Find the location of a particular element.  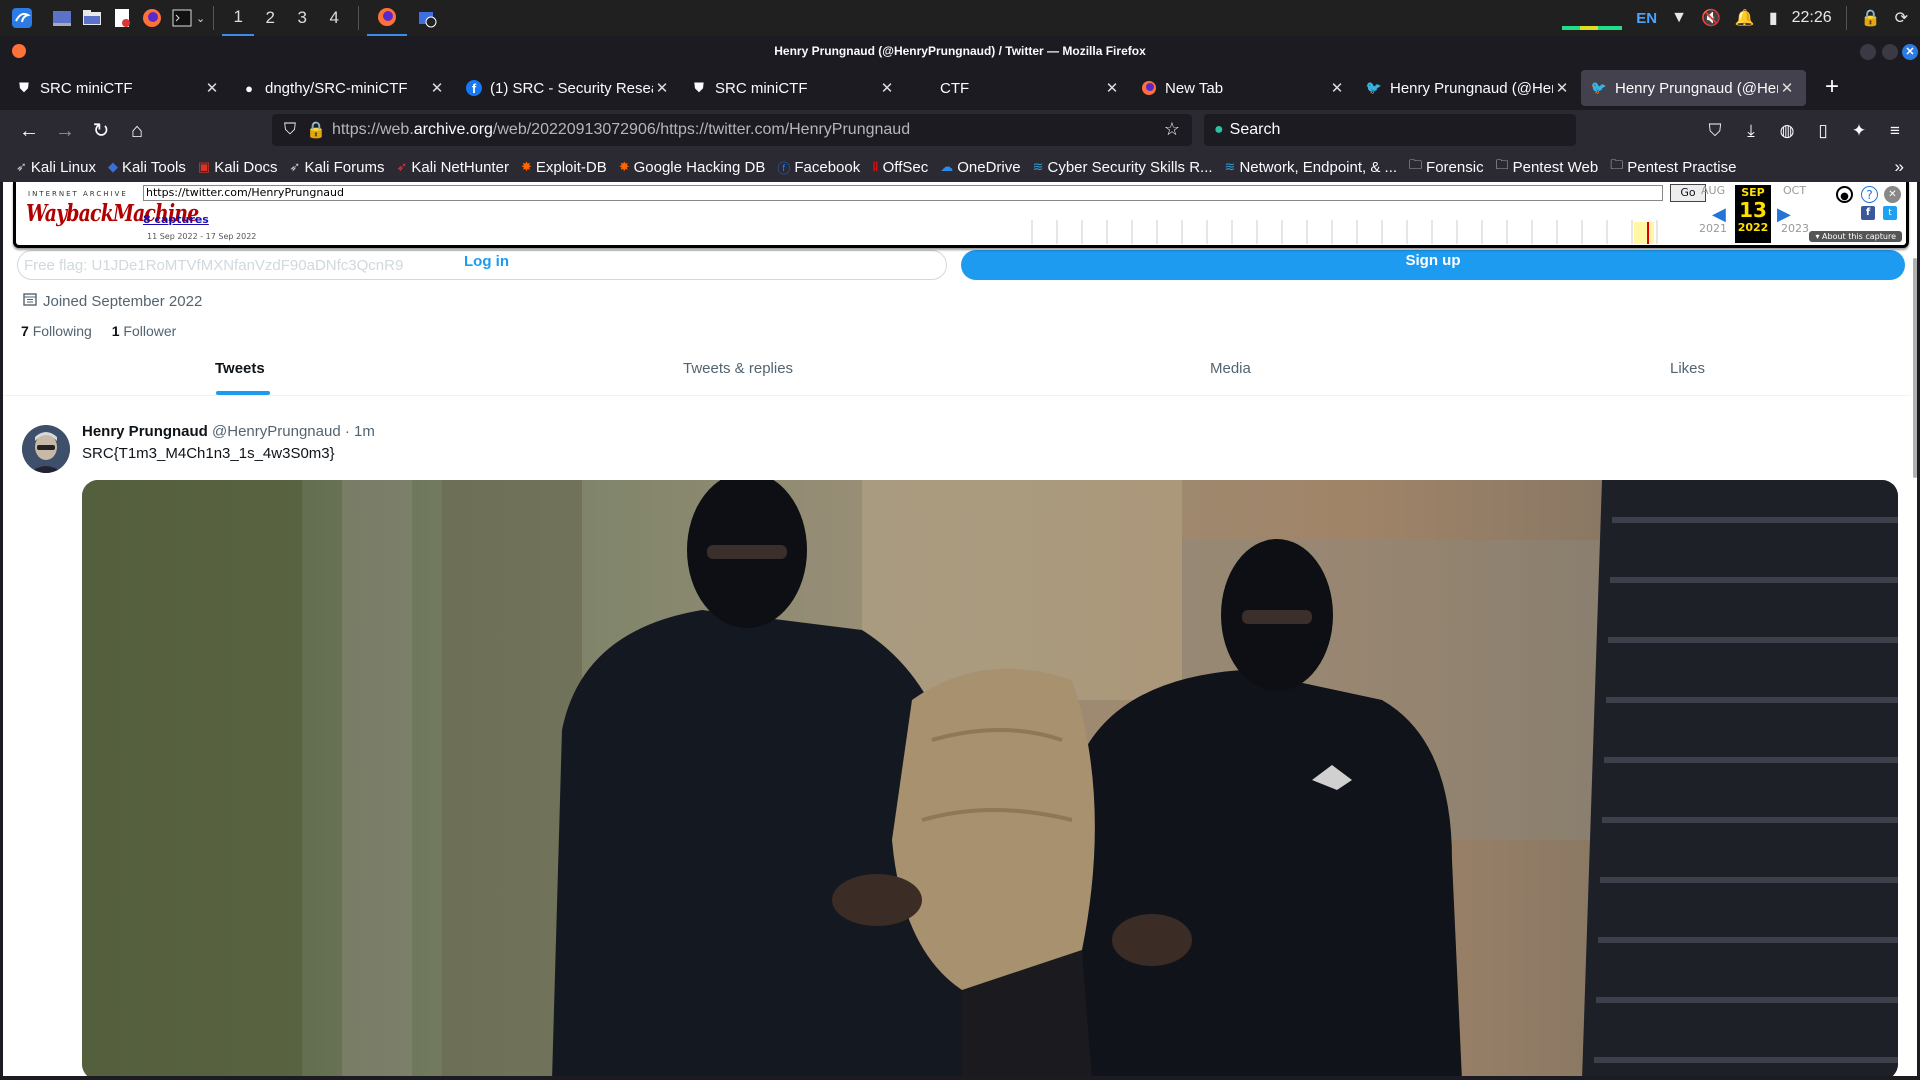

downloads-icon: ⤓ is located at coordinates (1751, 131).